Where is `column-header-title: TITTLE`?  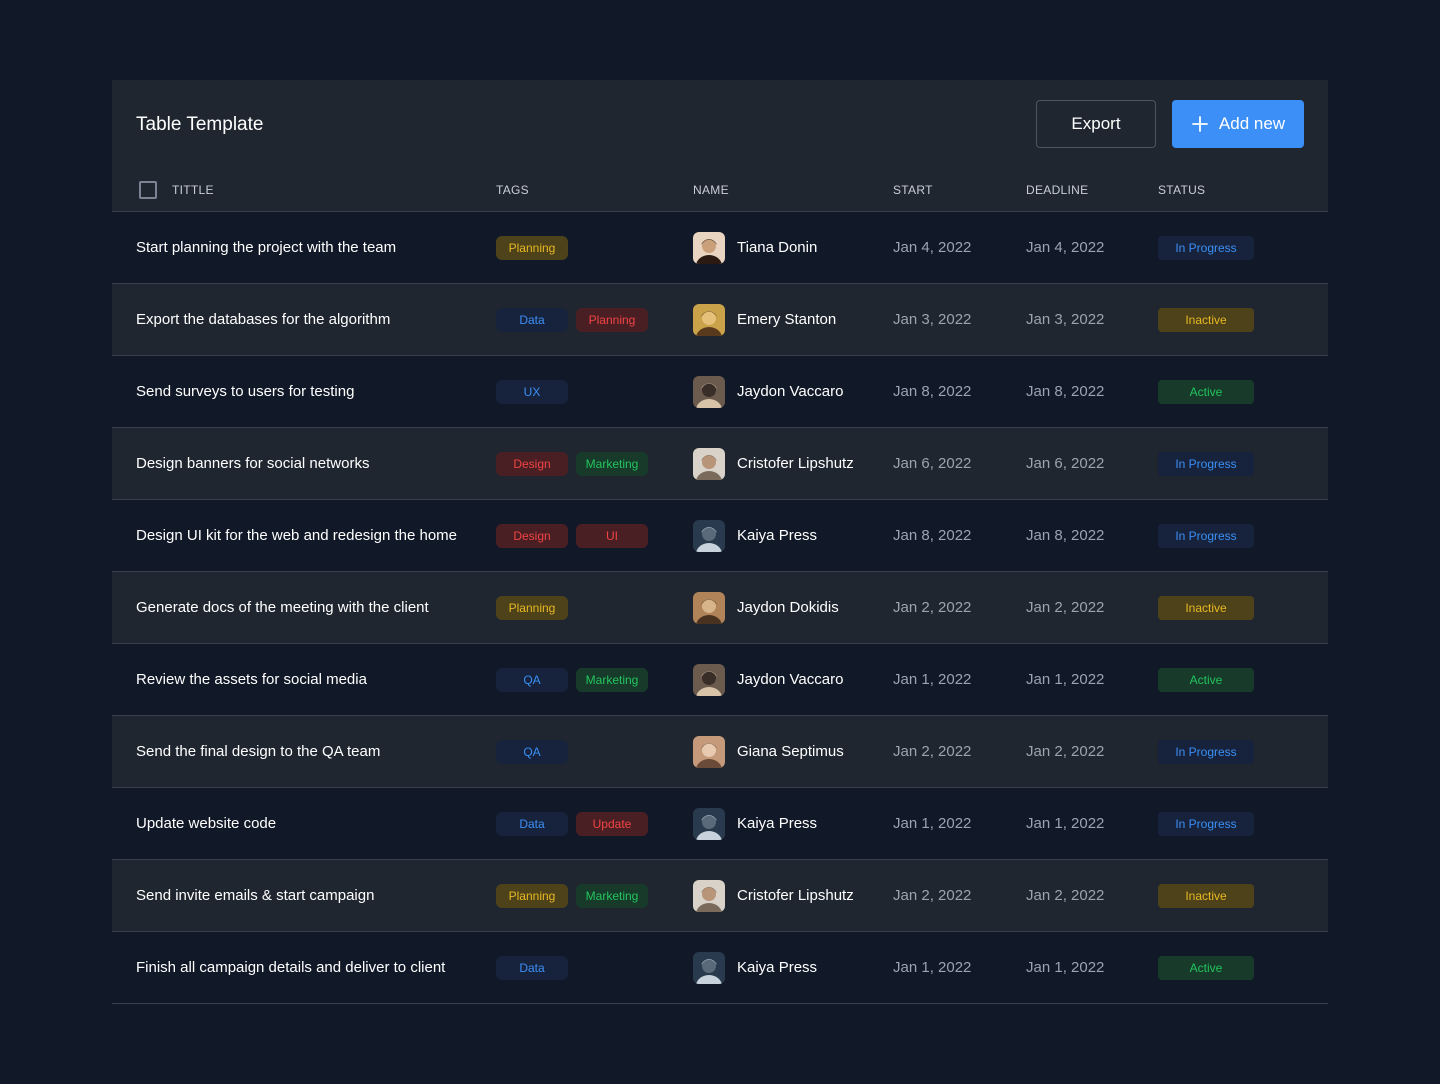 column-header-title: TITTLE is located at coordinates (193, 190).